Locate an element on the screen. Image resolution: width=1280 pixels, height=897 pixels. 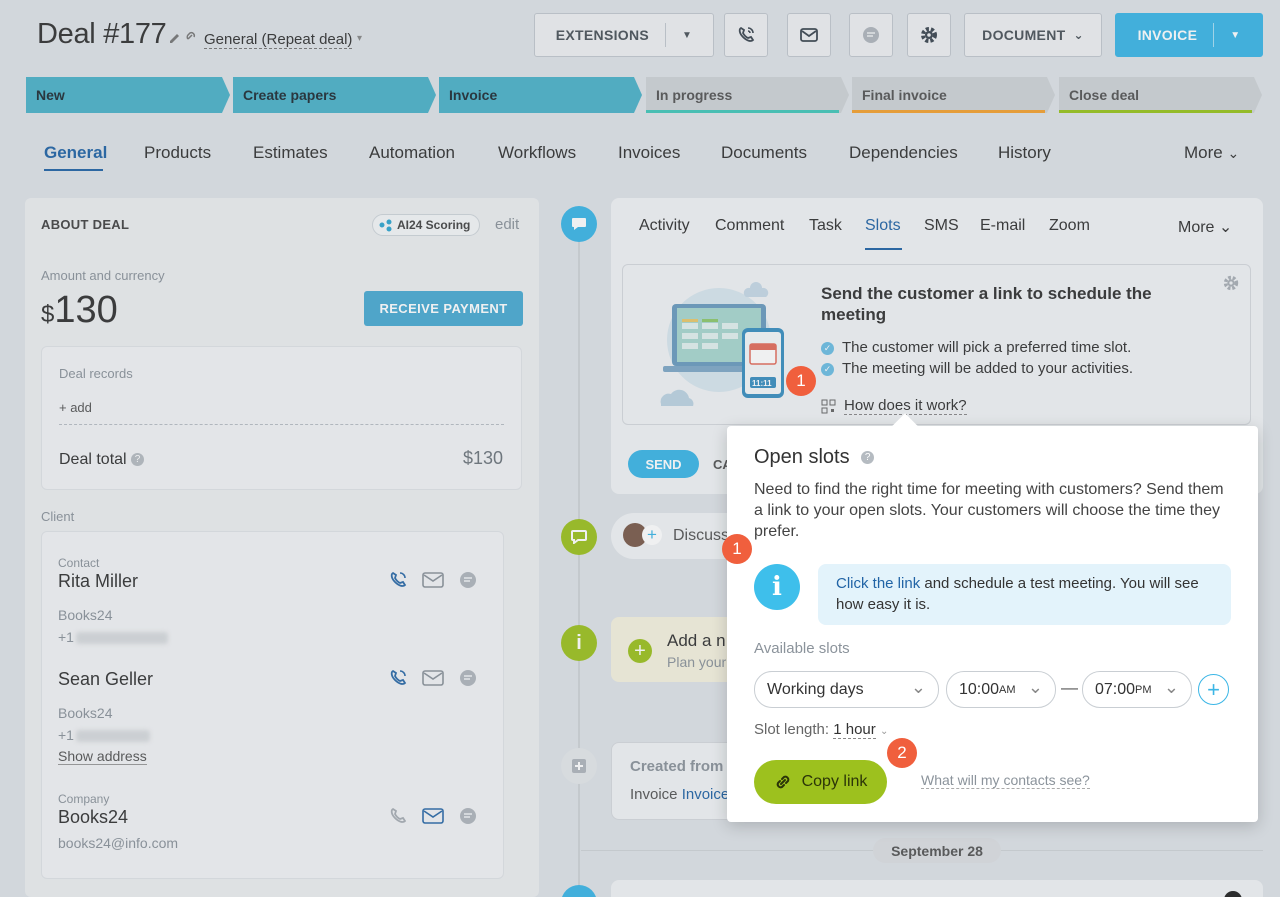
extensions-button: EXTENSIONS ▼ is located at coordinates (624, 35).